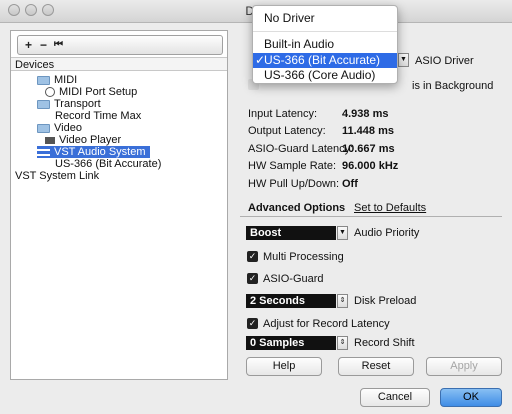 This screenshot has width=512, height=414. What do you see at coordinates (91, 92) in the screenshot?
I see `device-item-midi-port-setup: MIDI Port Setup` at bounding box center [91, 92].